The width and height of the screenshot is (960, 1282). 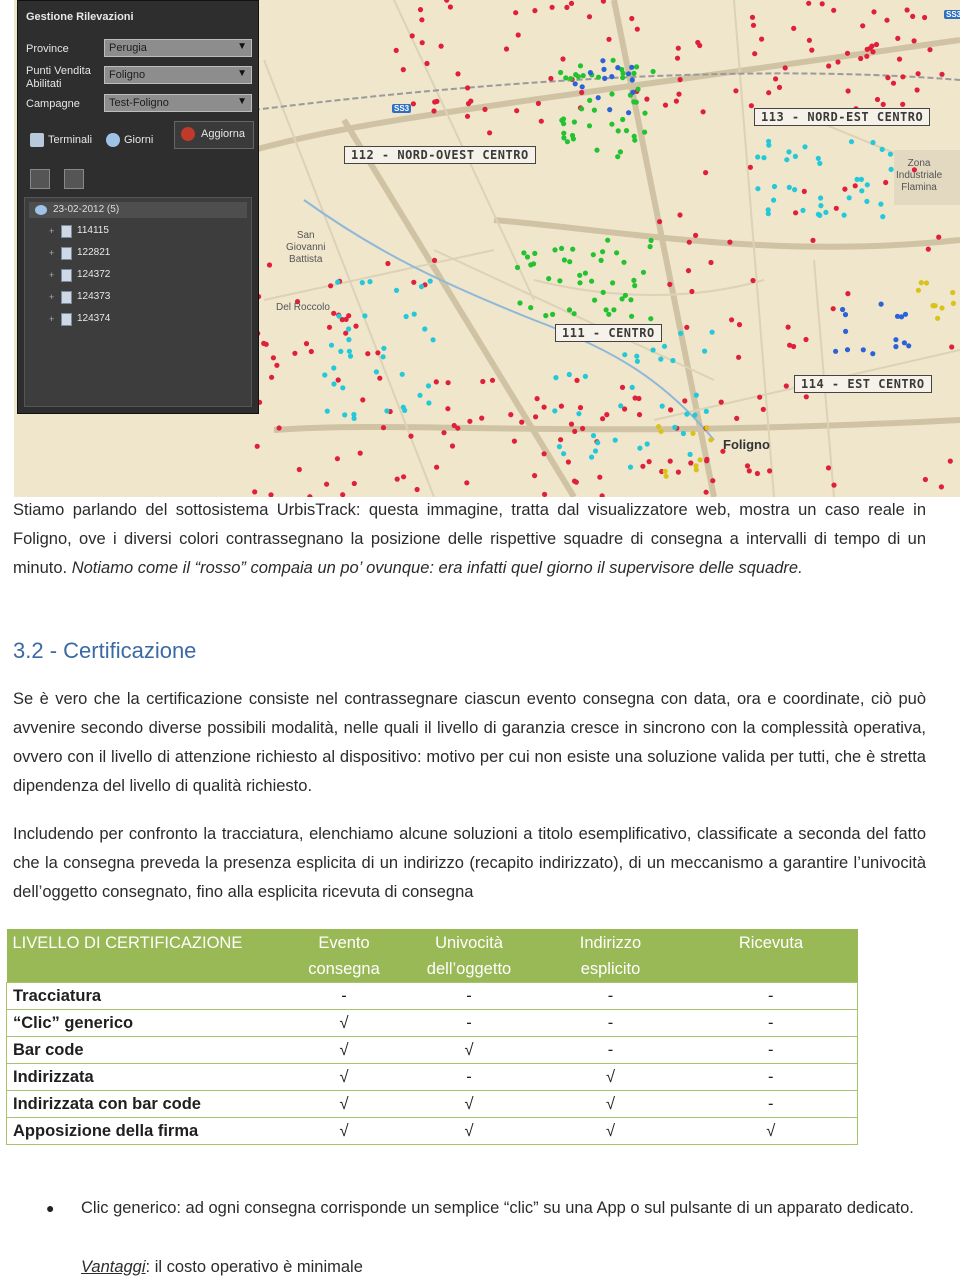 What do you see at coordinates (138, 210) in the screenshot?
I see `tree-date-node: 23-02-2012 (5)` at bounding box center [138, 210].